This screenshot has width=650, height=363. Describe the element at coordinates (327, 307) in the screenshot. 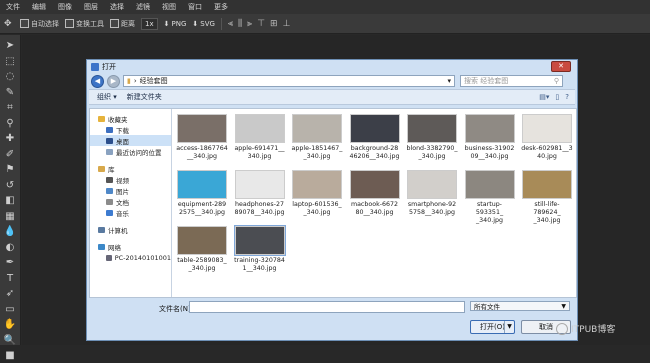

I see `file-name-input` at that location.